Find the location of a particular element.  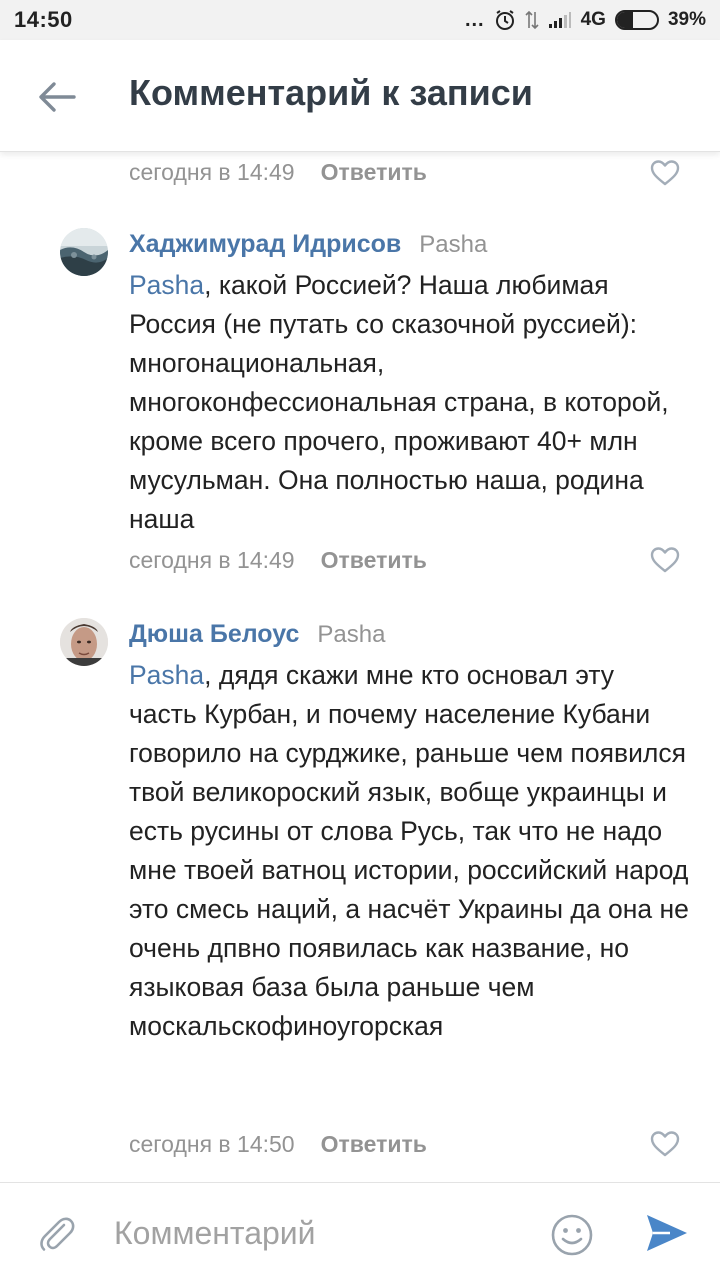

status-bar: 14:50 ... 4G 39% is located at coordinates (360, 20).